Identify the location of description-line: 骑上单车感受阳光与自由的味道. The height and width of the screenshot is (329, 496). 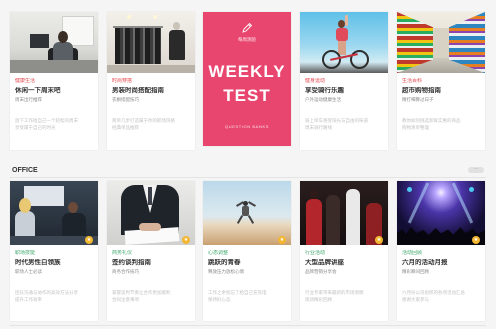
(336, 120).